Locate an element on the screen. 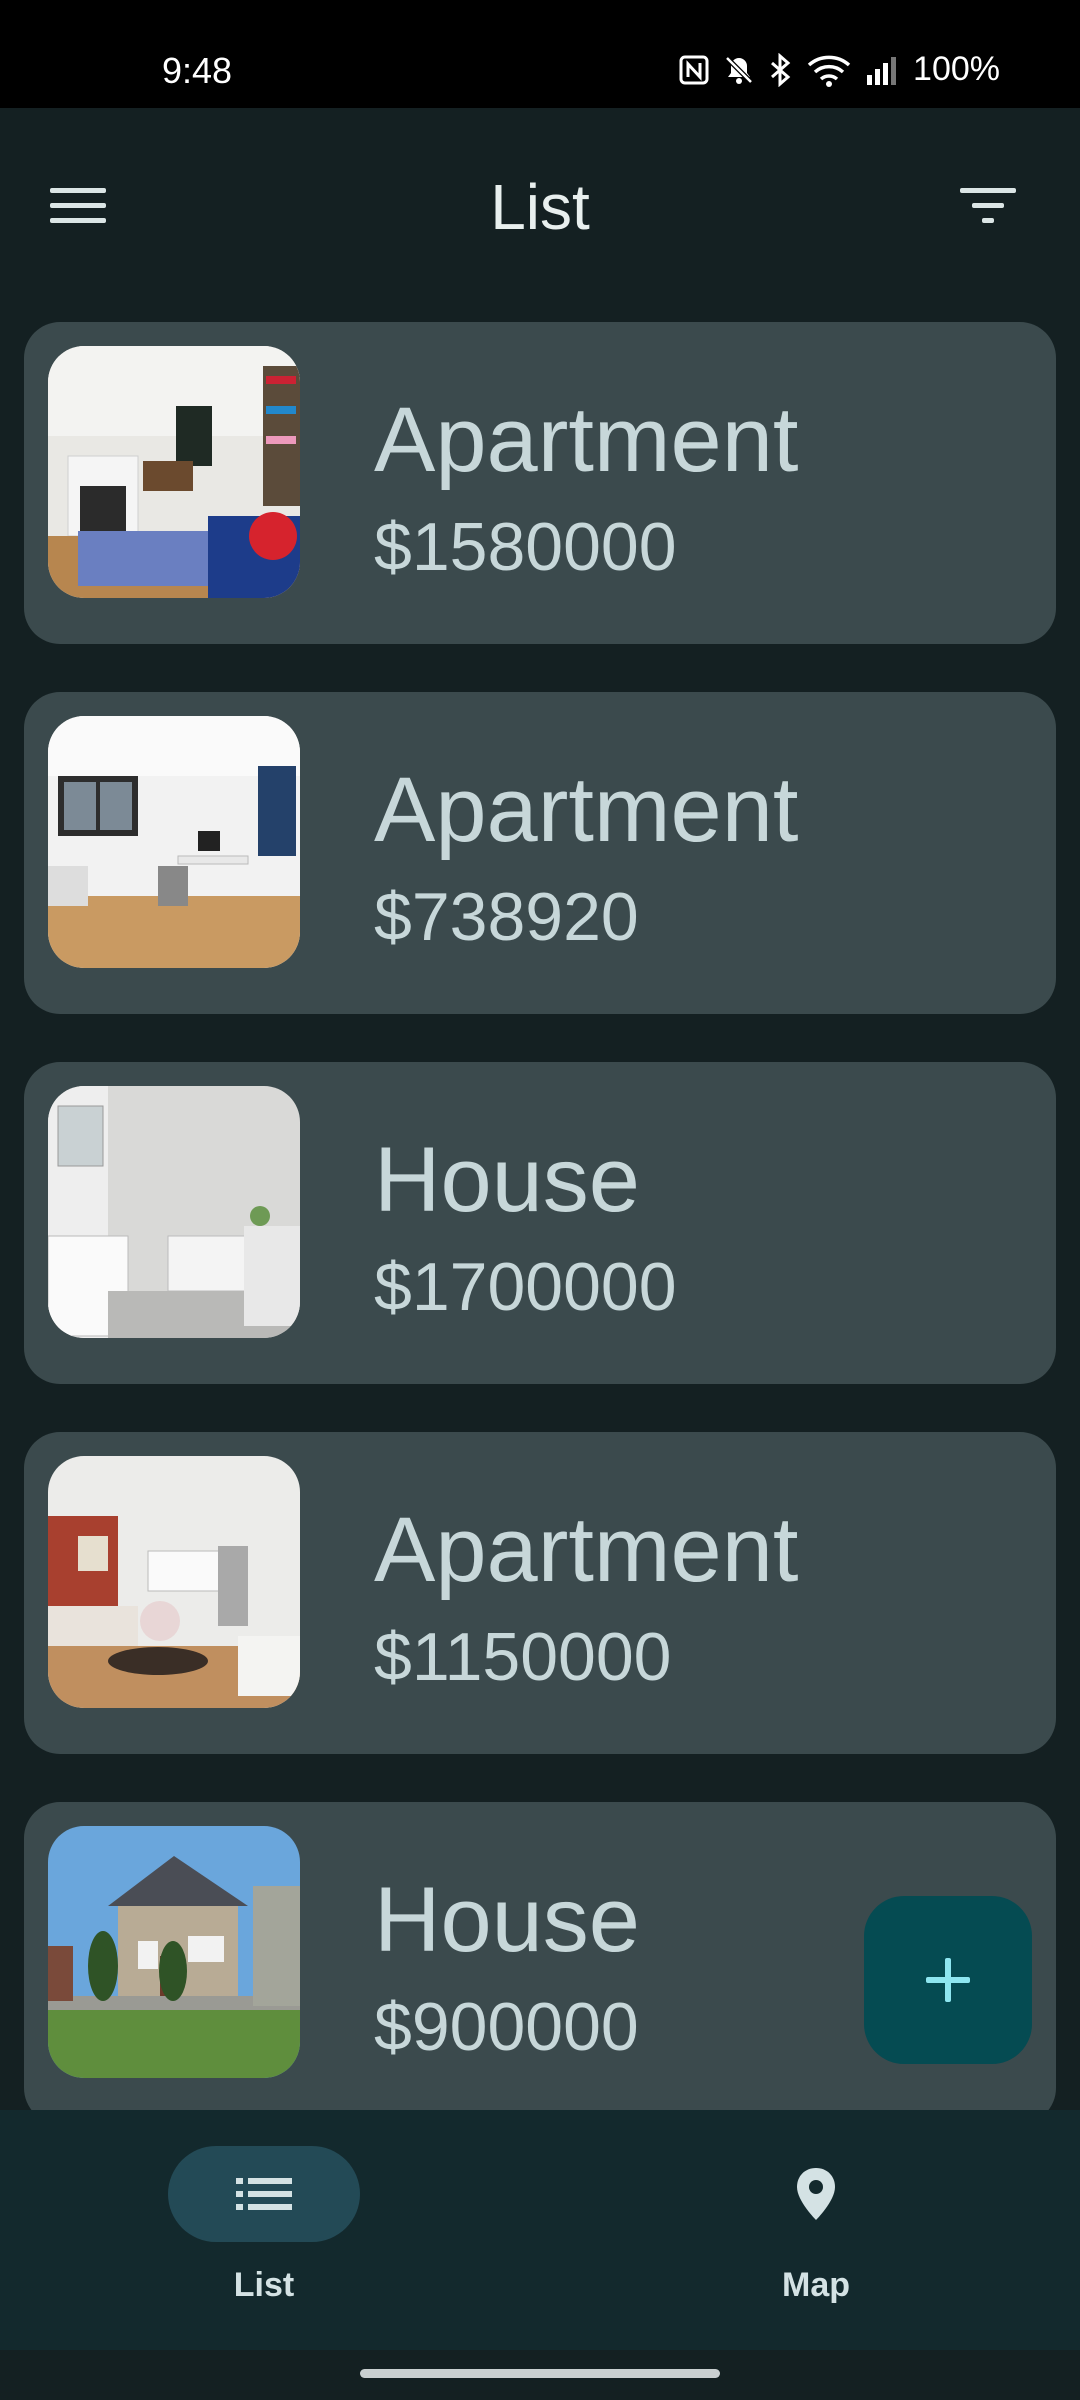 Image resolution: width=1080 pixels, height=2400 pixels. top-app-bar: List is located at coordinates (540, 203).